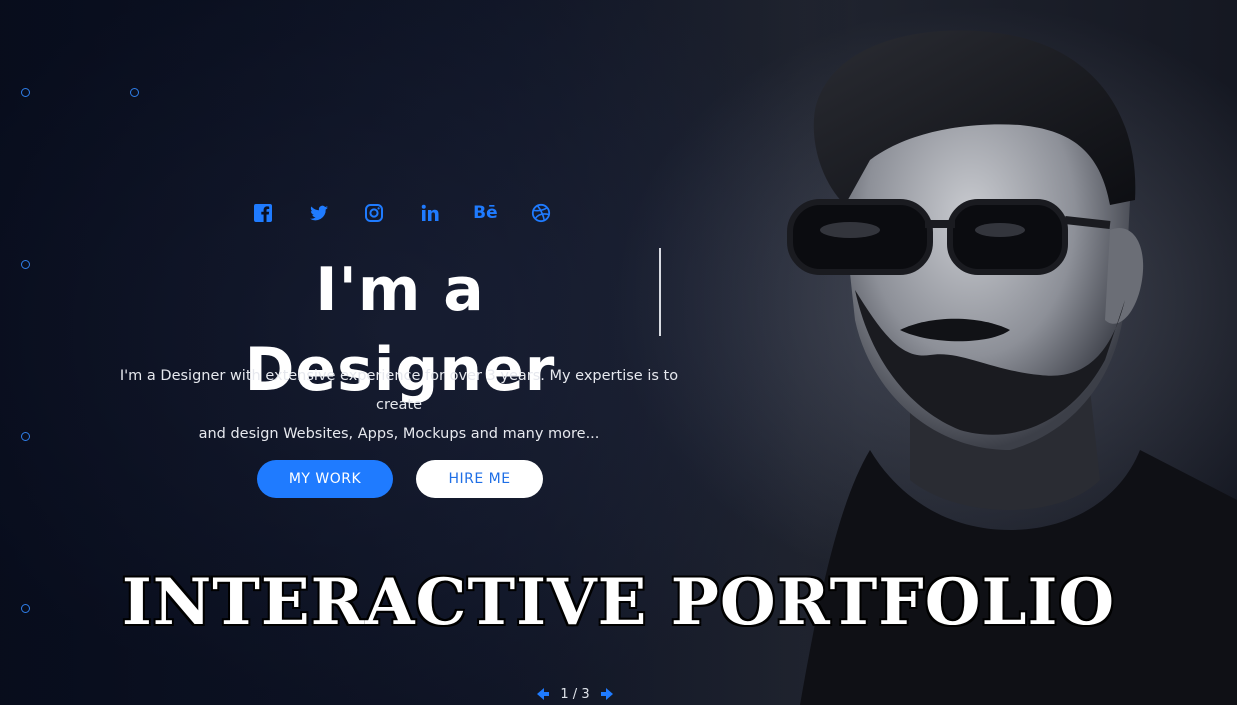 The width and height of the screenshot is (1237, 705). What do you see at coordinates (543, 694) in the screenshot?
I see `arrow-left-icon` at bounding box center [543, 694].